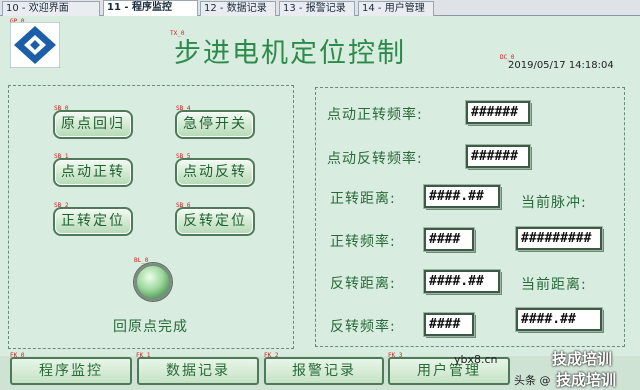  Describe the element at coordinates (150, 8) in the screenshot. I see `tab-program-monitor: 11 - 程序监控` at that location.